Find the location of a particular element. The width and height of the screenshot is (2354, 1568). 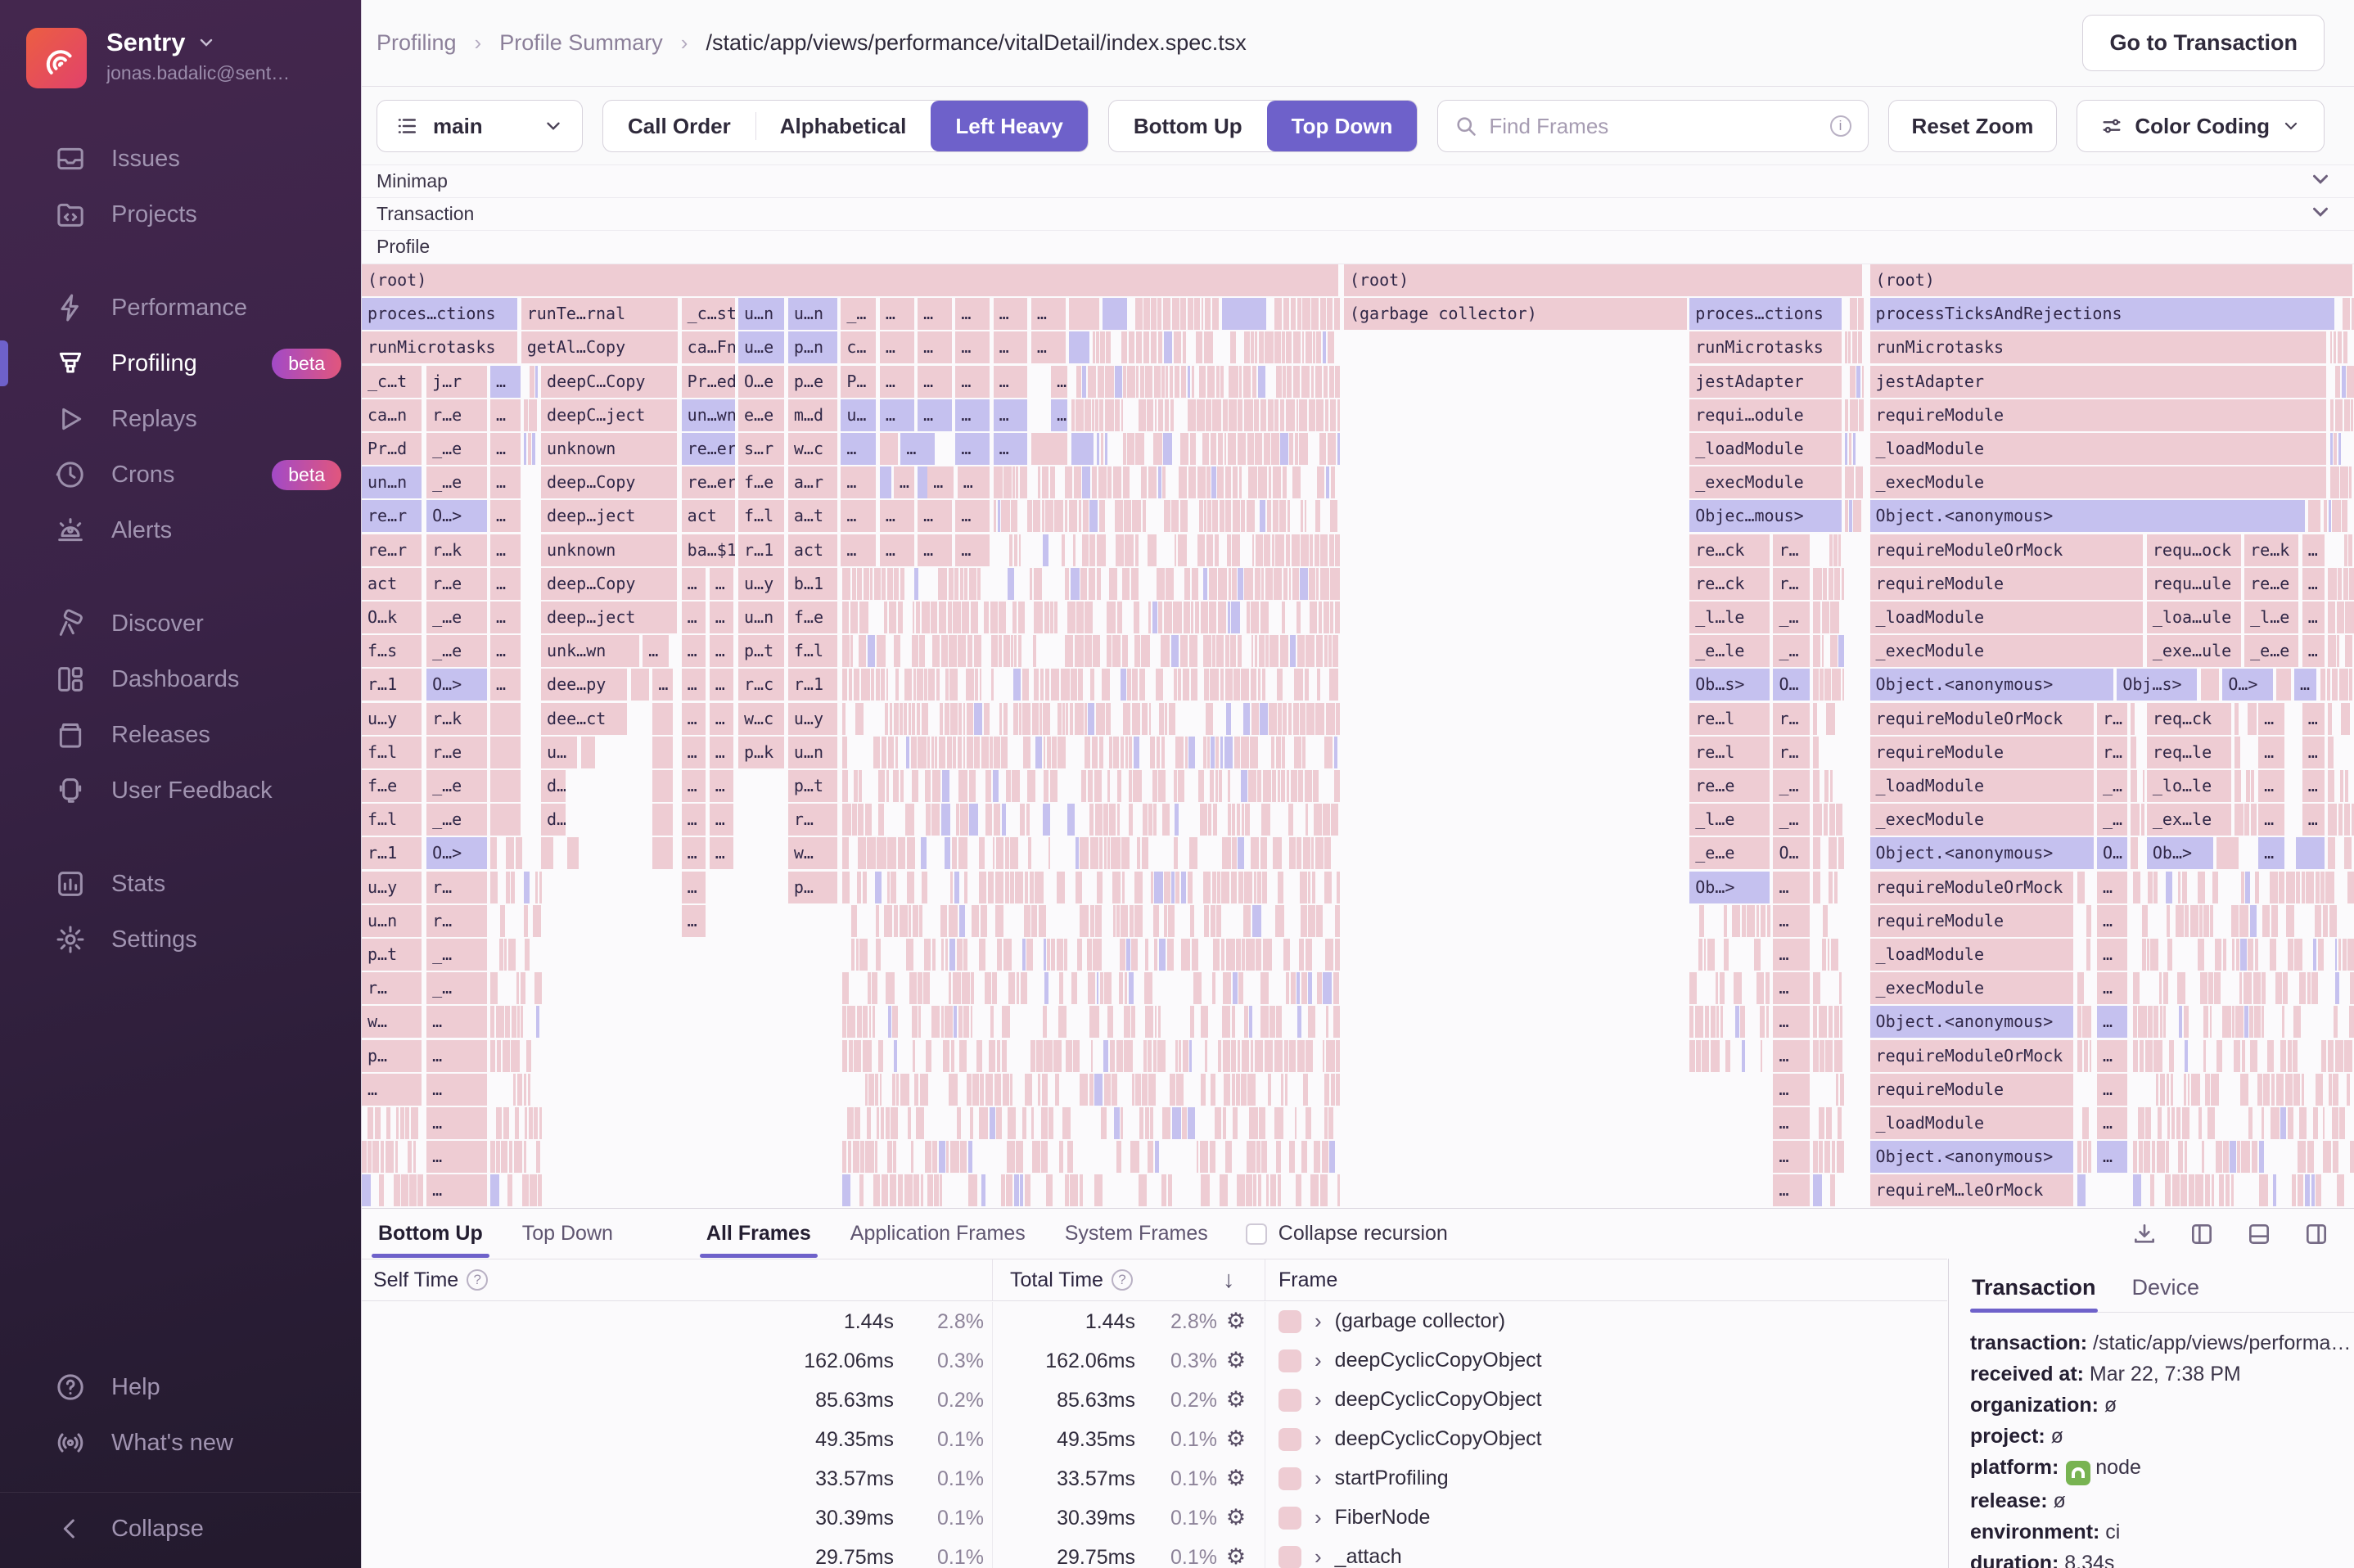

flame-frame: w…c is located at coordinates (761, 718).